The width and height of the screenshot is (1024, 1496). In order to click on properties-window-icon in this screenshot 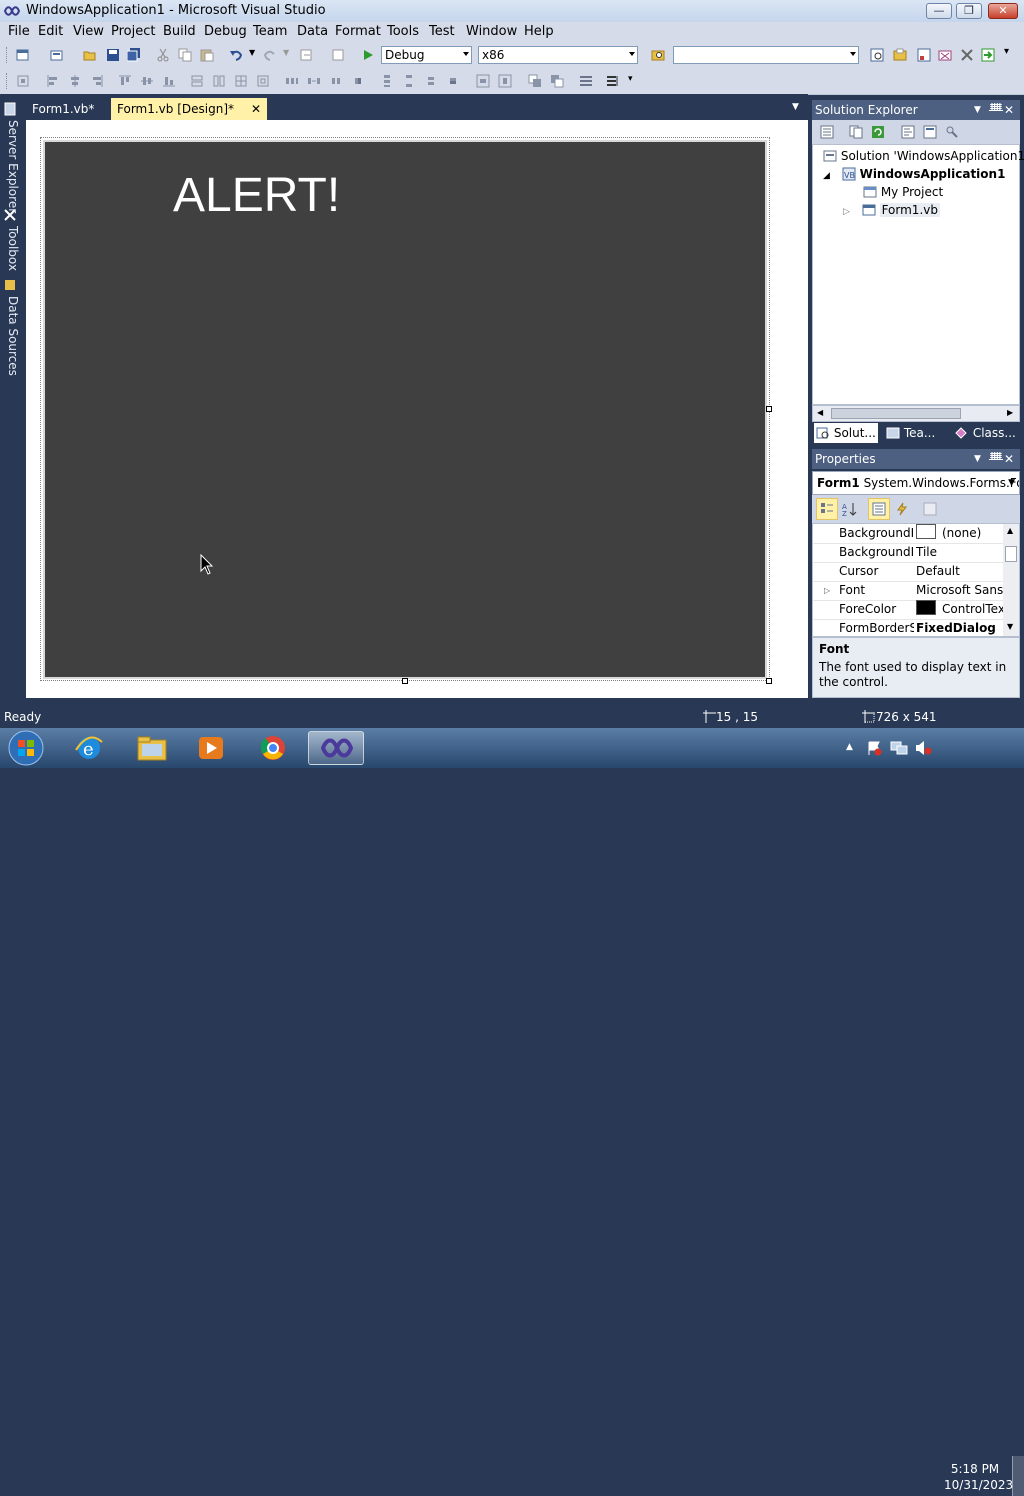, I will do `click(900, 55)`.